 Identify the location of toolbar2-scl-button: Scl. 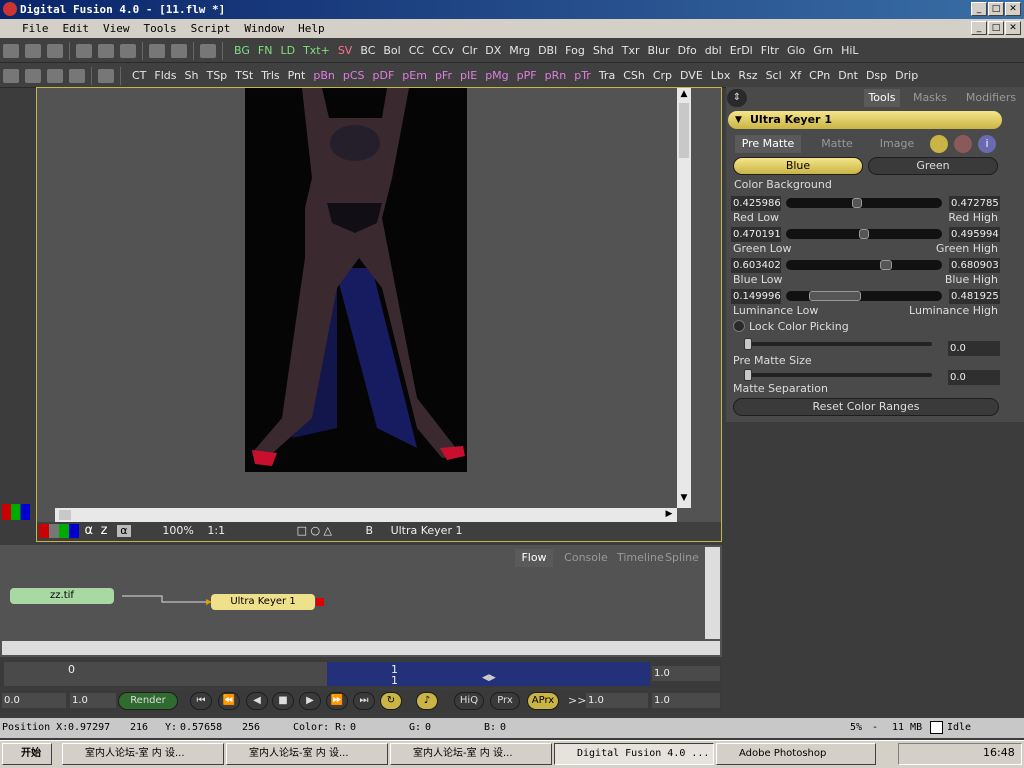
(774, 75).